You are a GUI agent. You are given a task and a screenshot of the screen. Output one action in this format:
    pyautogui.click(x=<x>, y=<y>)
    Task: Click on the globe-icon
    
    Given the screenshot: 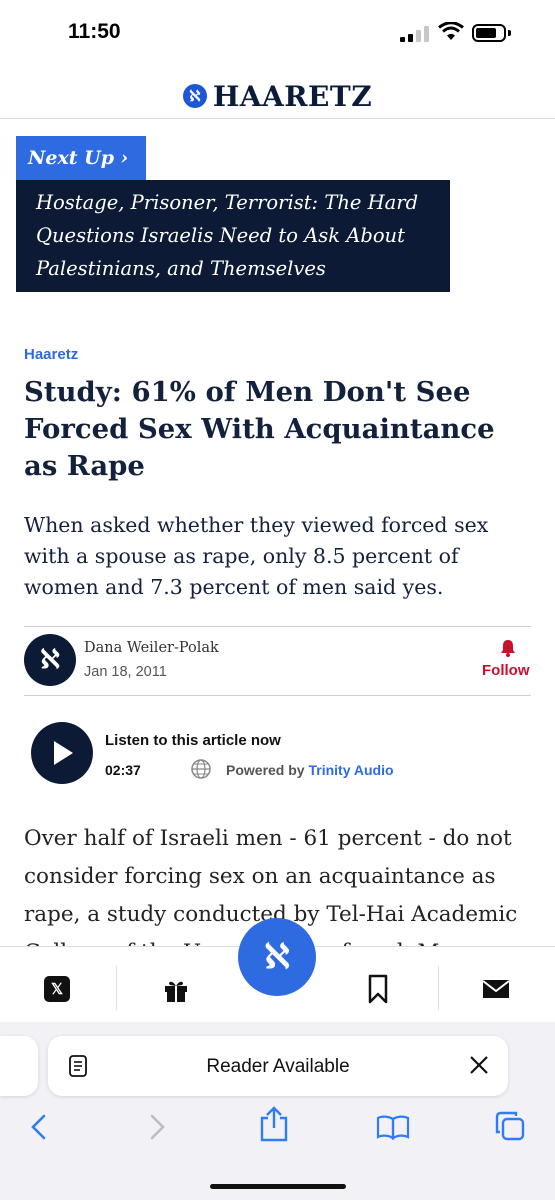 What is the action you would take?
    pyautogui.click(x=201, y=769)
    